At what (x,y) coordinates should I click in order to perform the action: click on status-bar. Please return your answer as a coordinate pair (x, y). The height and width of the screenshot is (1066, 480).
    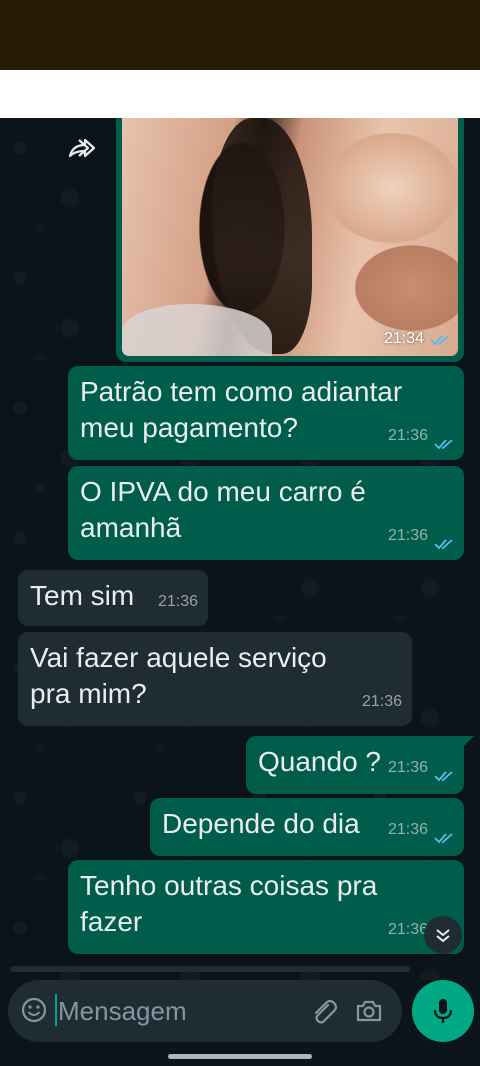
    Looking at the image, I should click on (240, 35).